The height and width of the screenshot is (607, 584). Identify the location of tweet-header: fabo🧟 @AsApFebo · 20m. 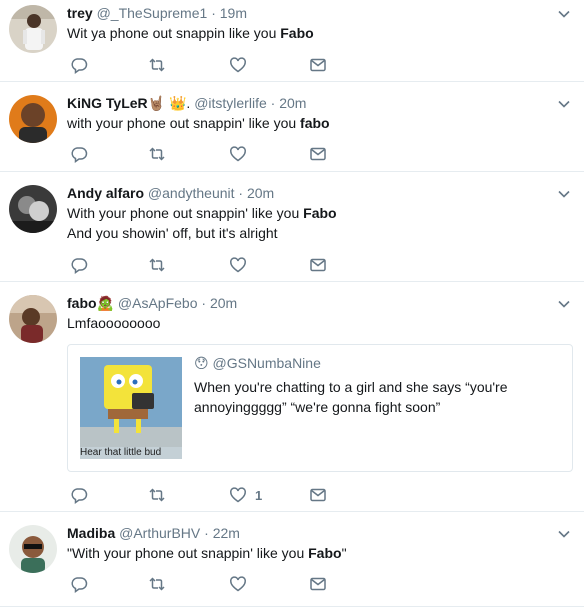
(152, 303).